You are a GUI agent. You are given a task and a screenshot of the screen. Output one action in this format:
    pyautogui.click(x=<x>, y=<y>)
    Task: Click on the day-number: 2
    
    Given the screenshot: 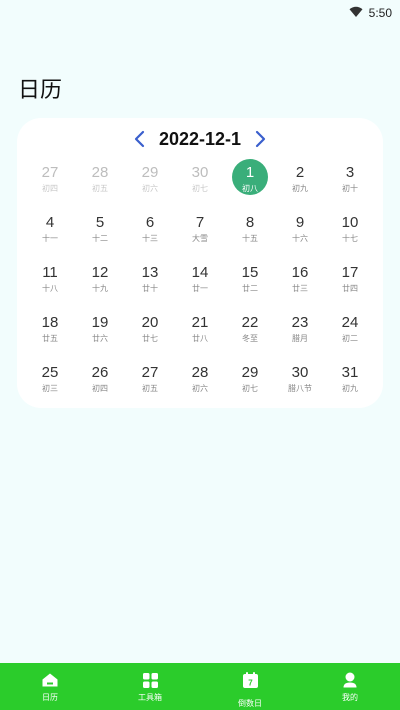 What is the action you would take?
    pyautogui.click(x=300, y=172)
    